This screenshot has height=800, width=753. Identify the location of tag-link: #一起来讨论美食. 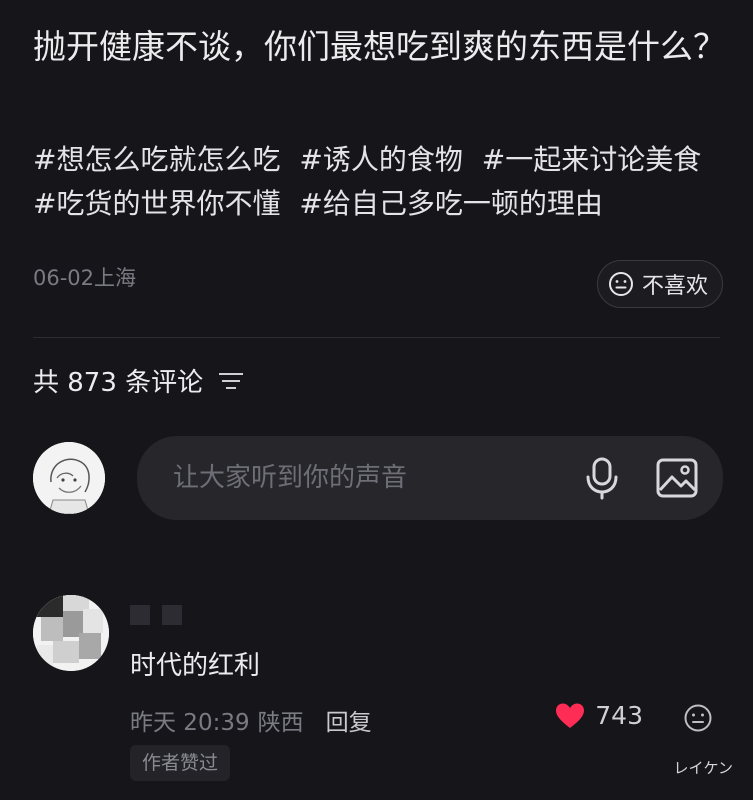
(591, 159).